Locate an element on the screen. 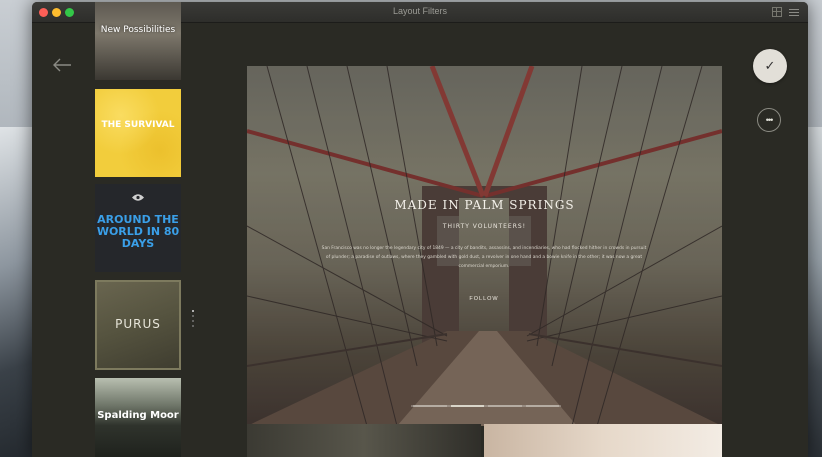 Image resolution: width=822 pixels, height=457 pixels. follow-button: FOLLOW is located at coordinates (484, 299).